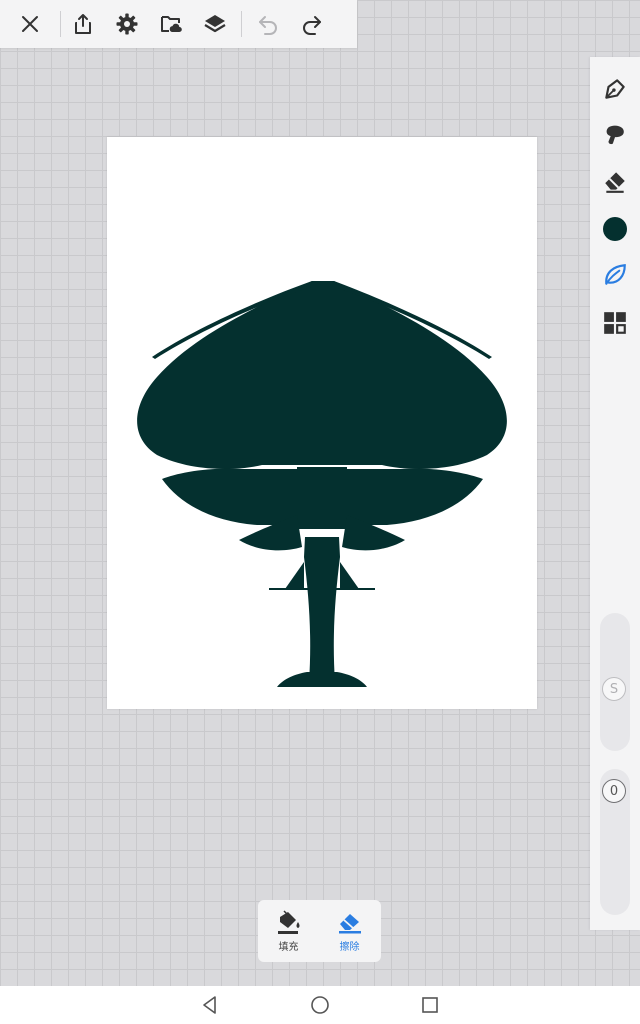 This screenshot has width=640, height=1024. Describe the element at coordinates (288, 947) in the screenshot. I see `fill-label: 填充` at that location.